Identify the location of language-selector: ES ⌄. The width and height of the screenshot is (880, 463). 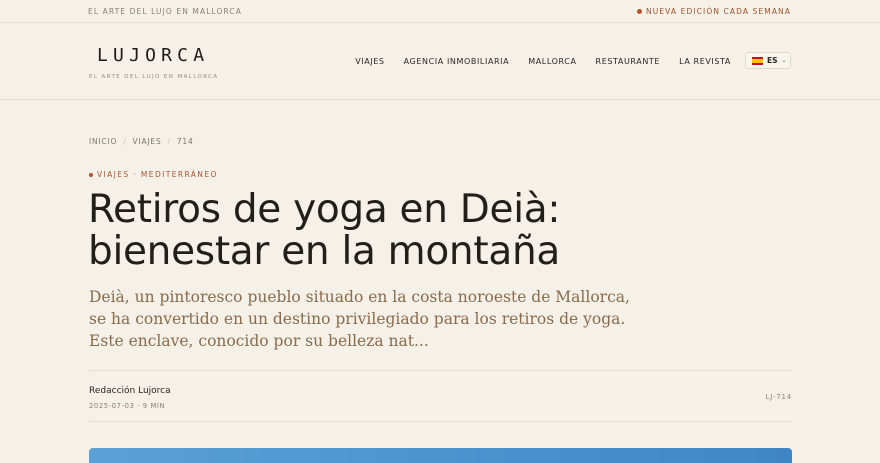
(768, 60).